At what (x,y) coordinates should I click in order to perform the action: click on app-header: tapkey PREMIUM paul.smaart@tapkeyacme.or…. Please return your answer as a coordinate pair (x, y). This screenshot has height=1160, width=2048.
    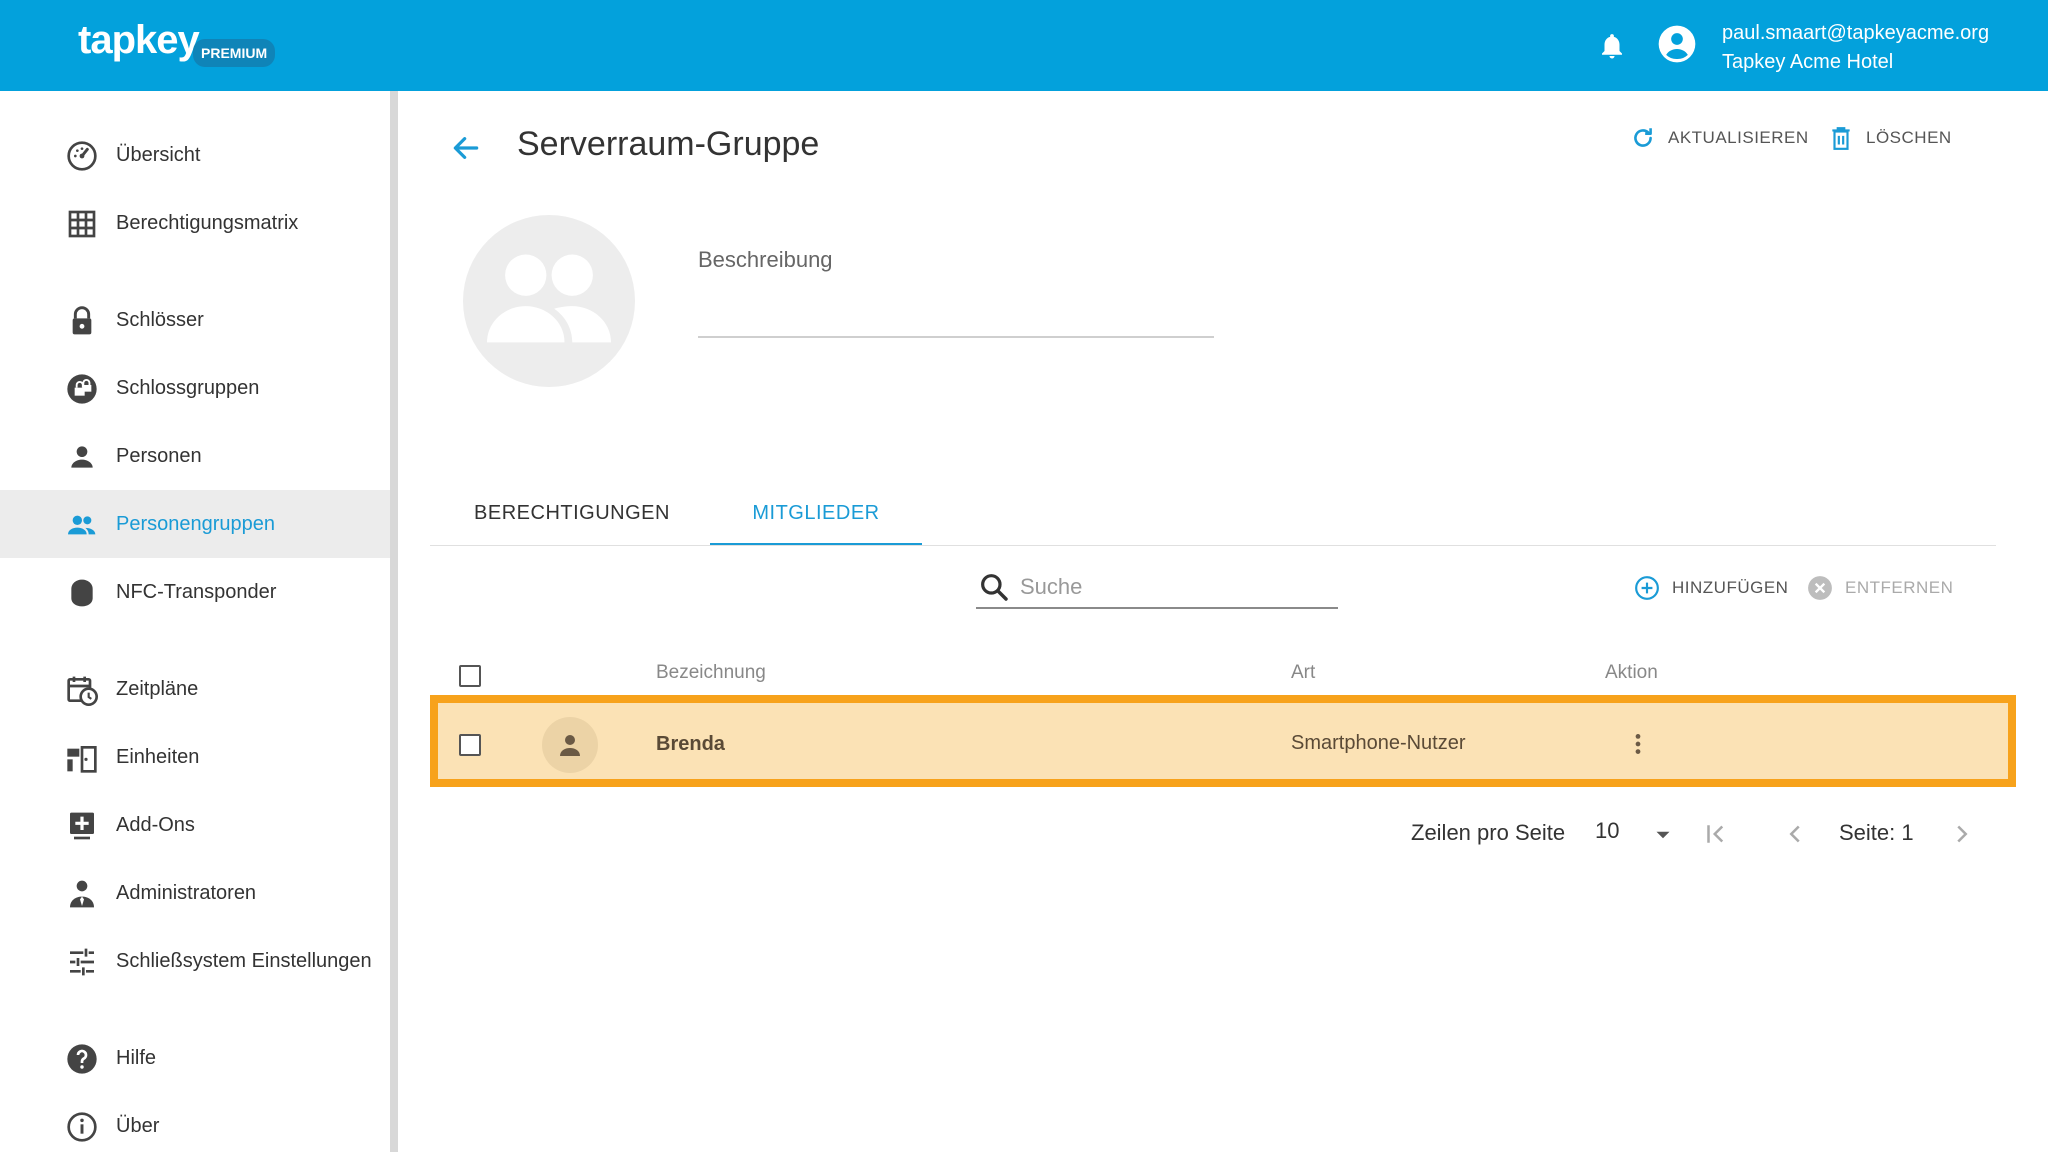
    Looking at the image, I should click on (1024, 45).